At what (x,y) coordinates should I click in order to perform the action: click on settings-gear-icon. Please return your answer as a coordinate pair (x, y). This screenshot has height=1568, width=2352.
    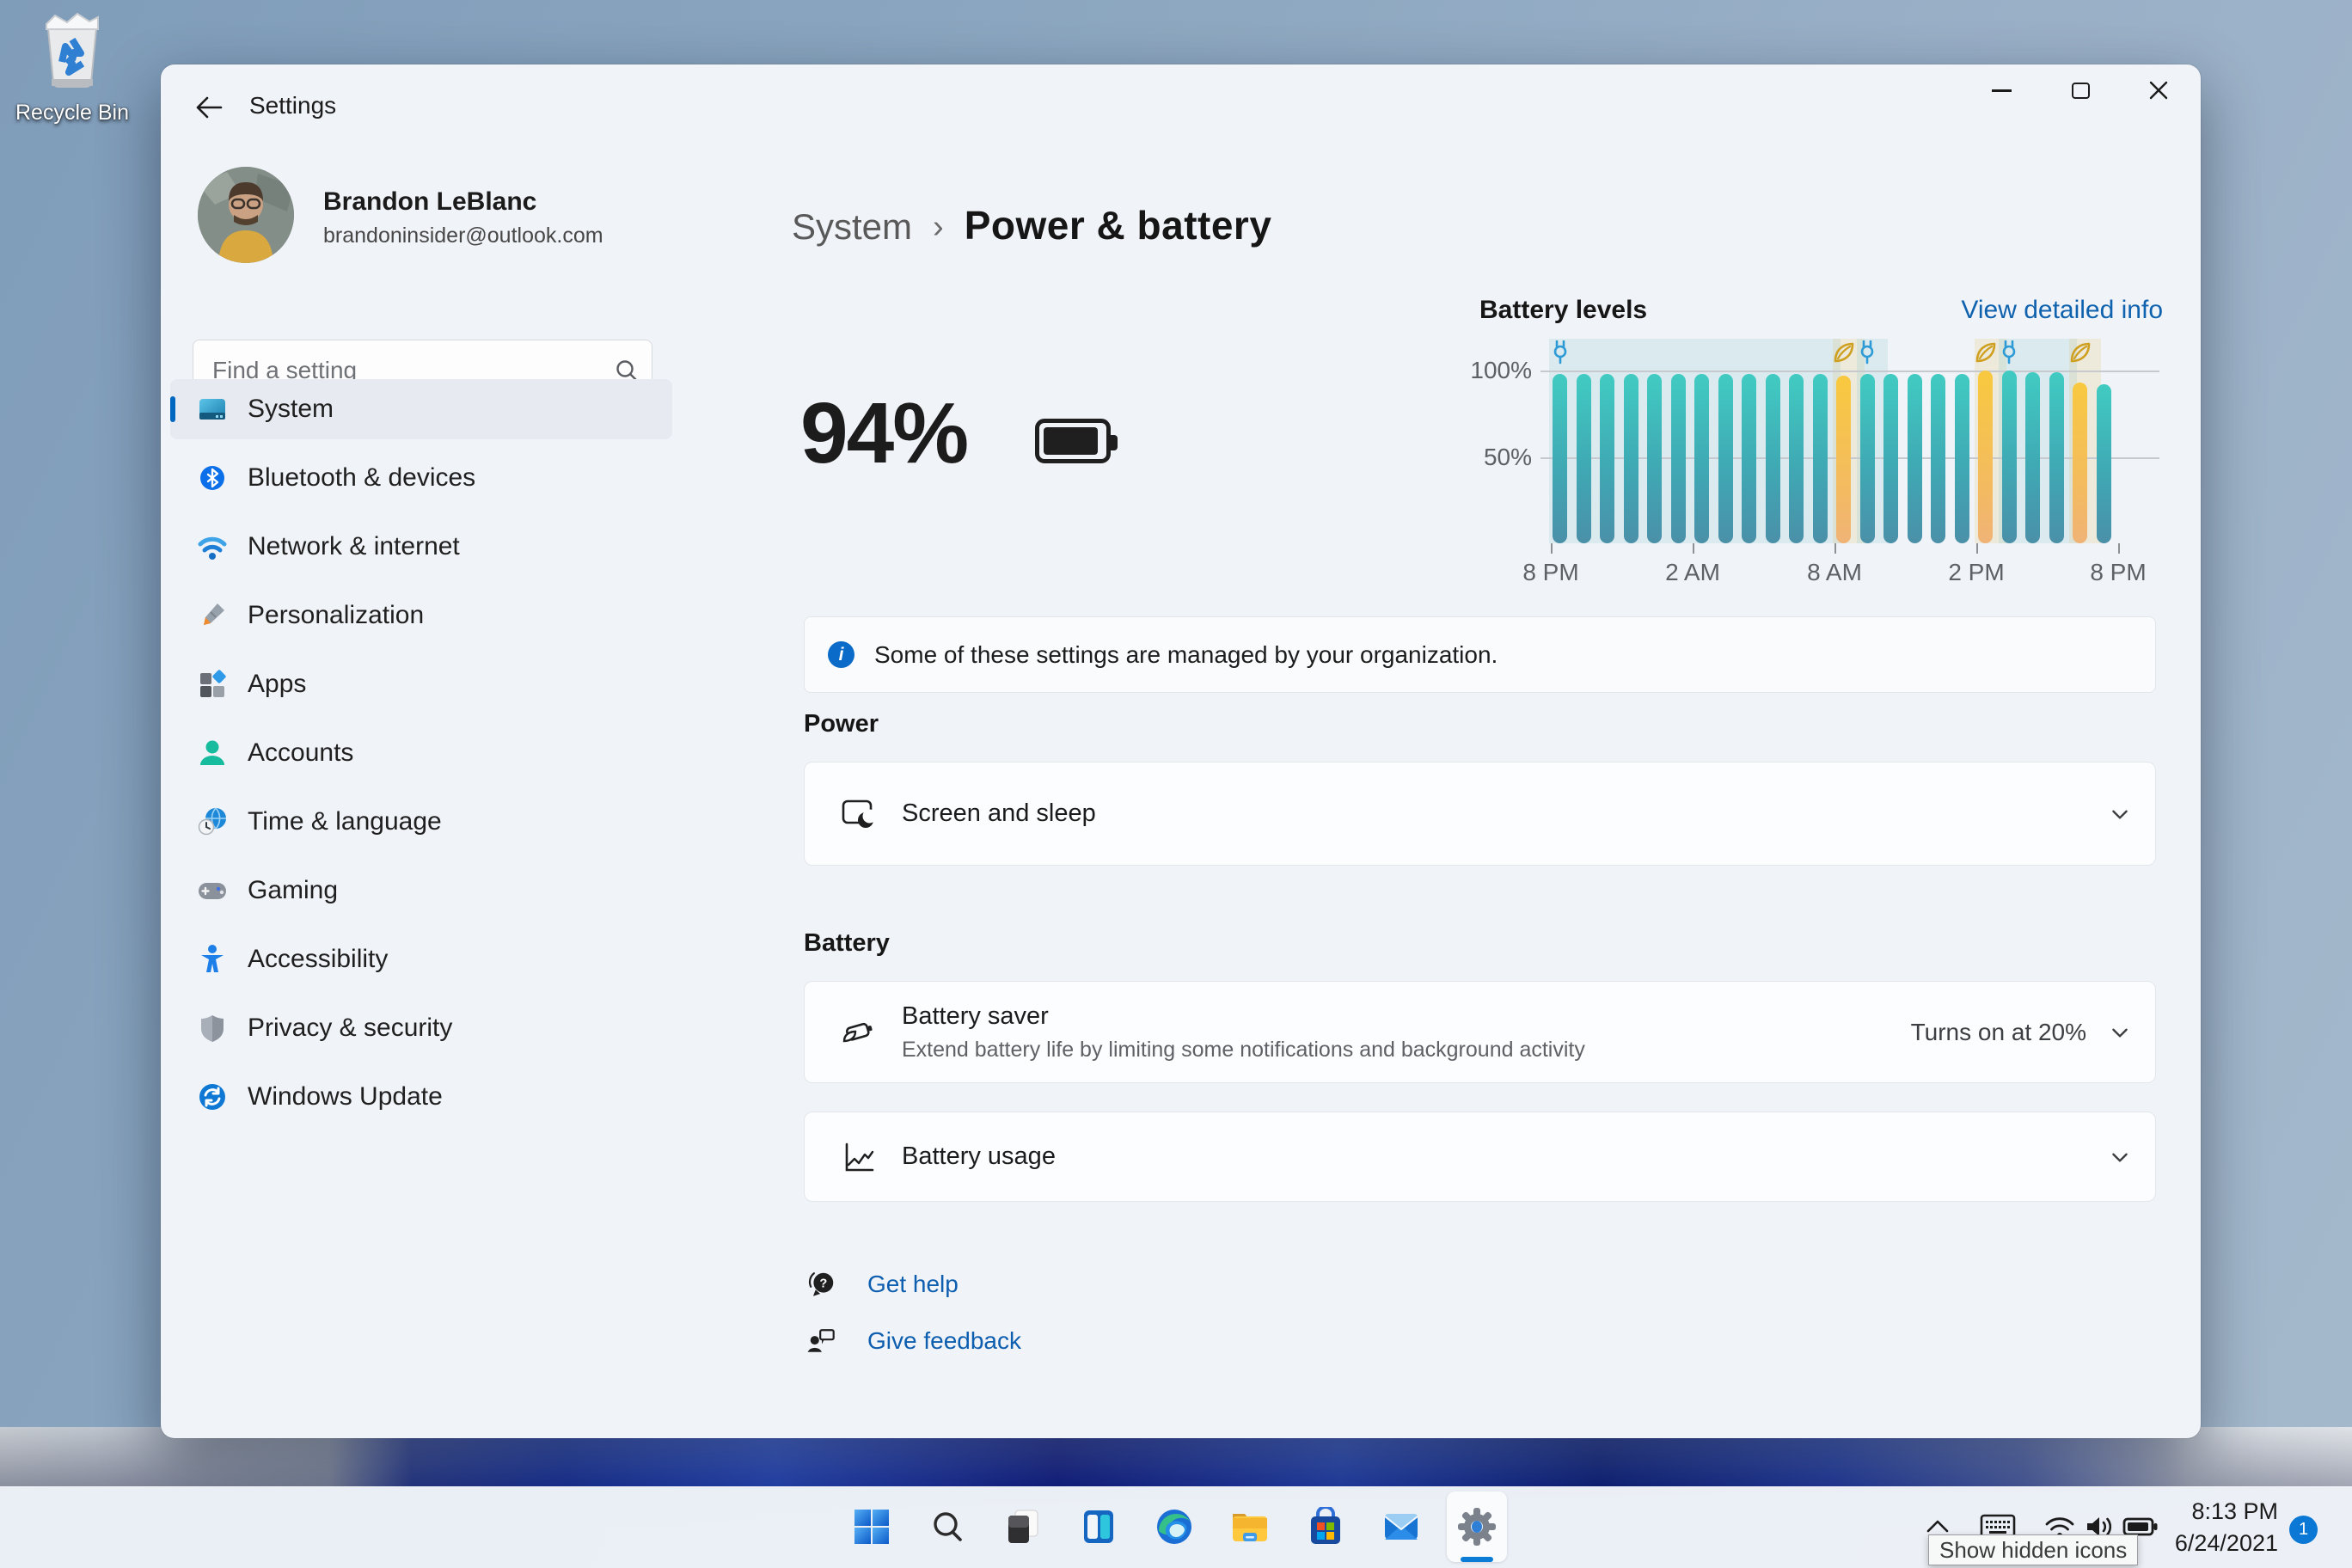
    Looking at the image, I should click on (1477, 1527).